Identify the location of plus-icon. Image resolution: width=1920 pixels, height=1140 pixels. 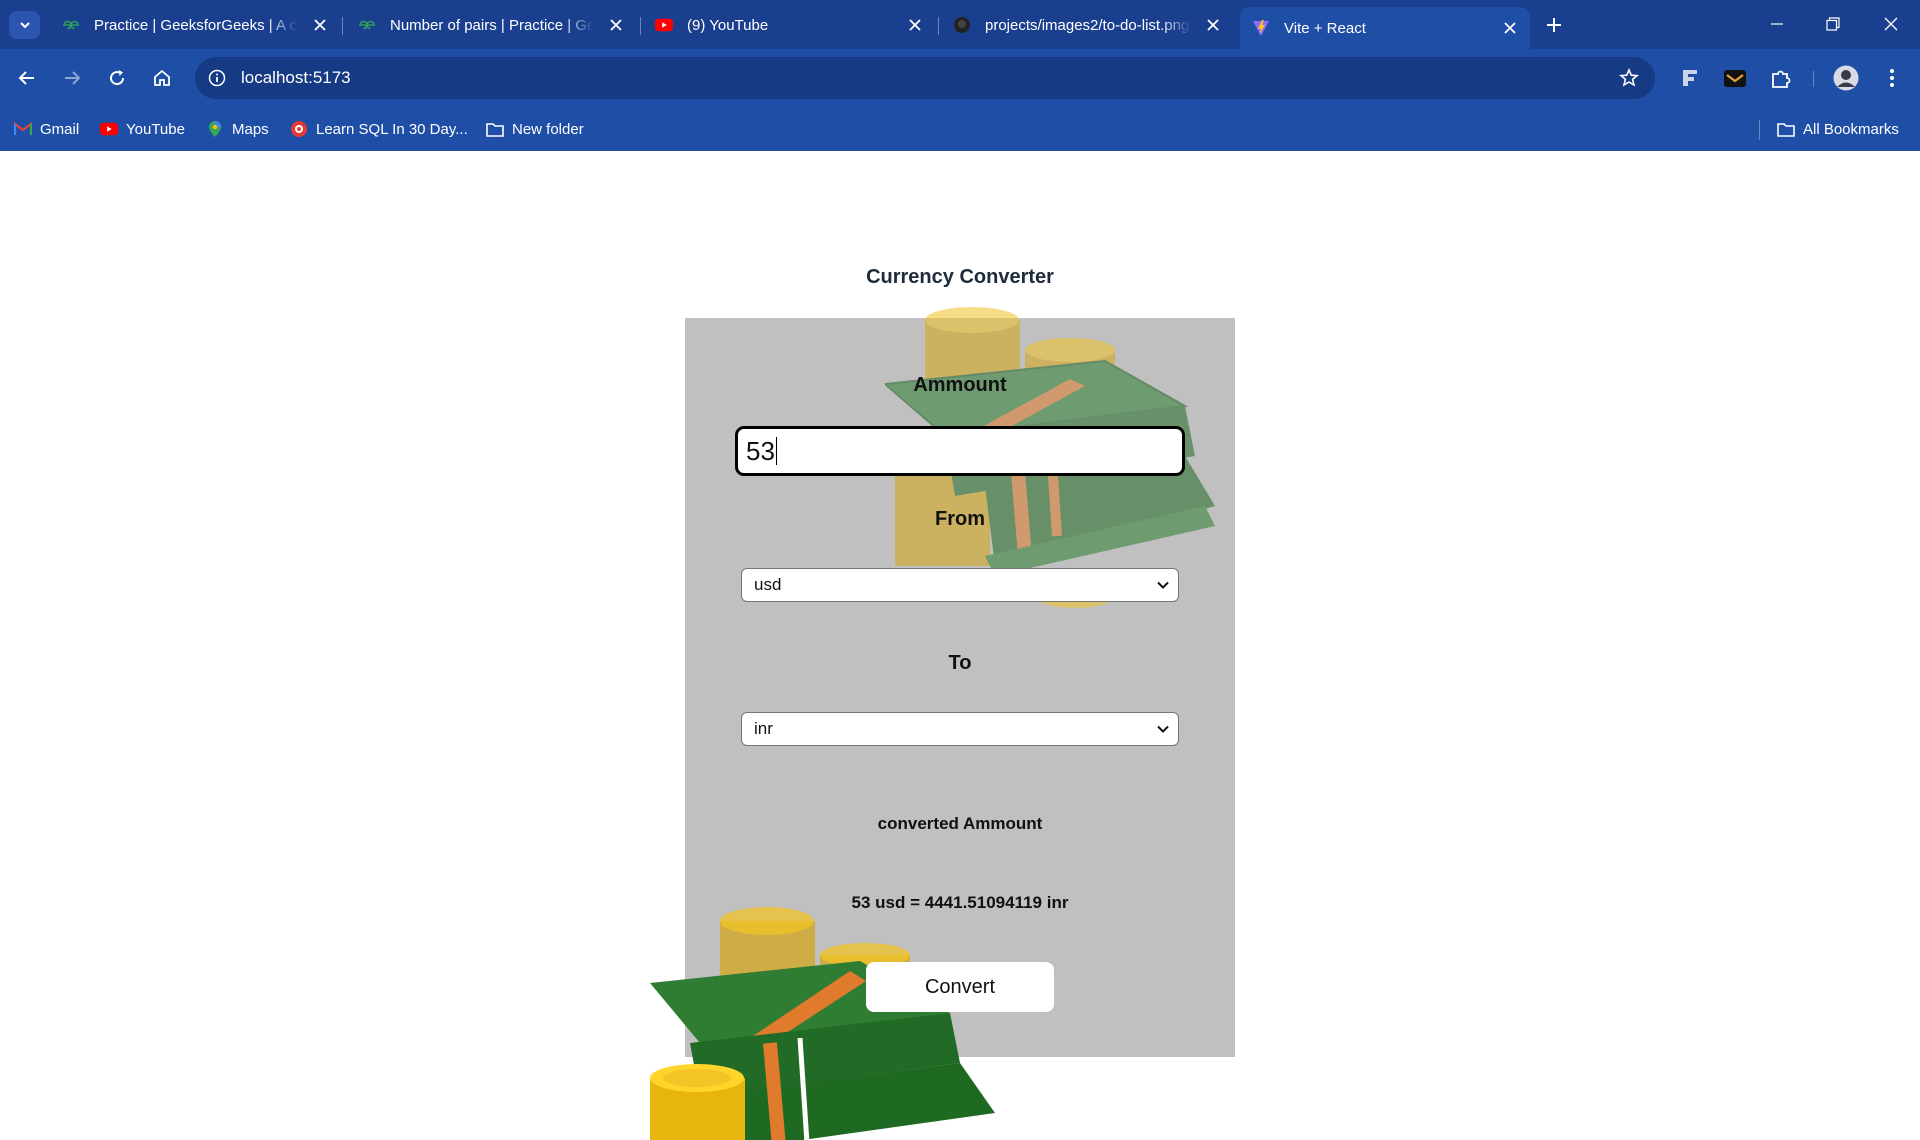
(1554, 25).